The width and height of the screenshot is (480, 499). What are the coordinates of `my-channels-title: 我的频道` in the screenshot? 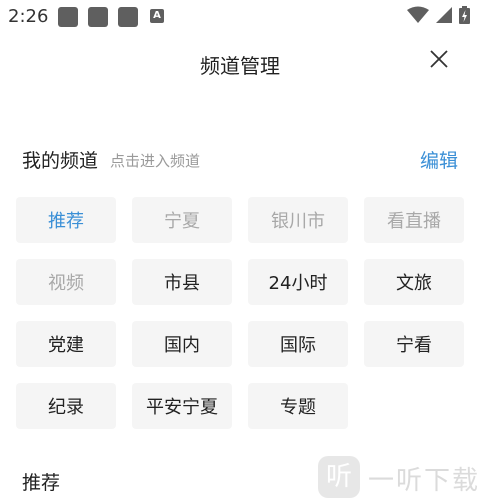 It's located at (60, 161).